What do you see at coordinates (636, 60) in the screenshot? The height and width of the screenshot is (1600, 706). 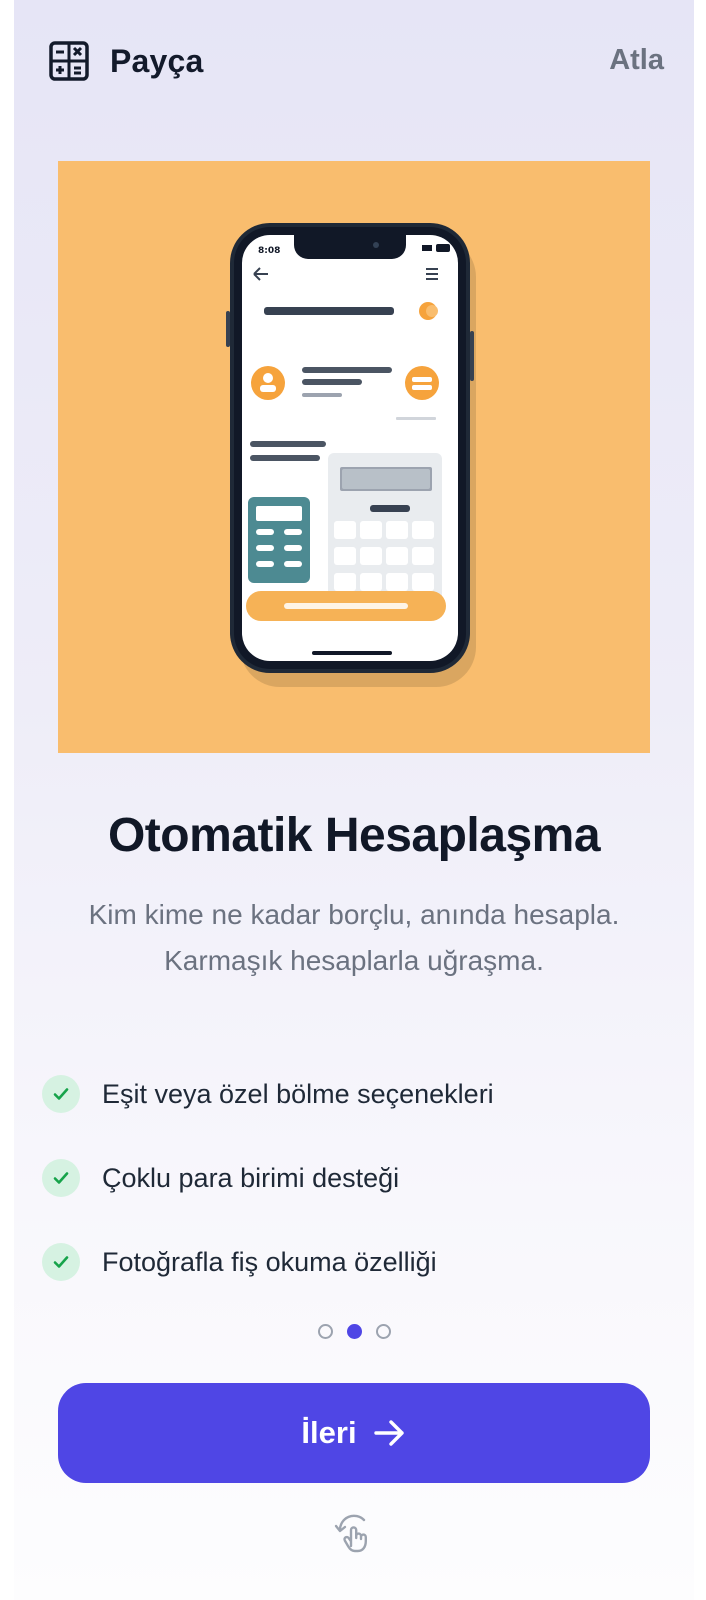 I see `skip-button: Atla` at bounding box center [636, 60].